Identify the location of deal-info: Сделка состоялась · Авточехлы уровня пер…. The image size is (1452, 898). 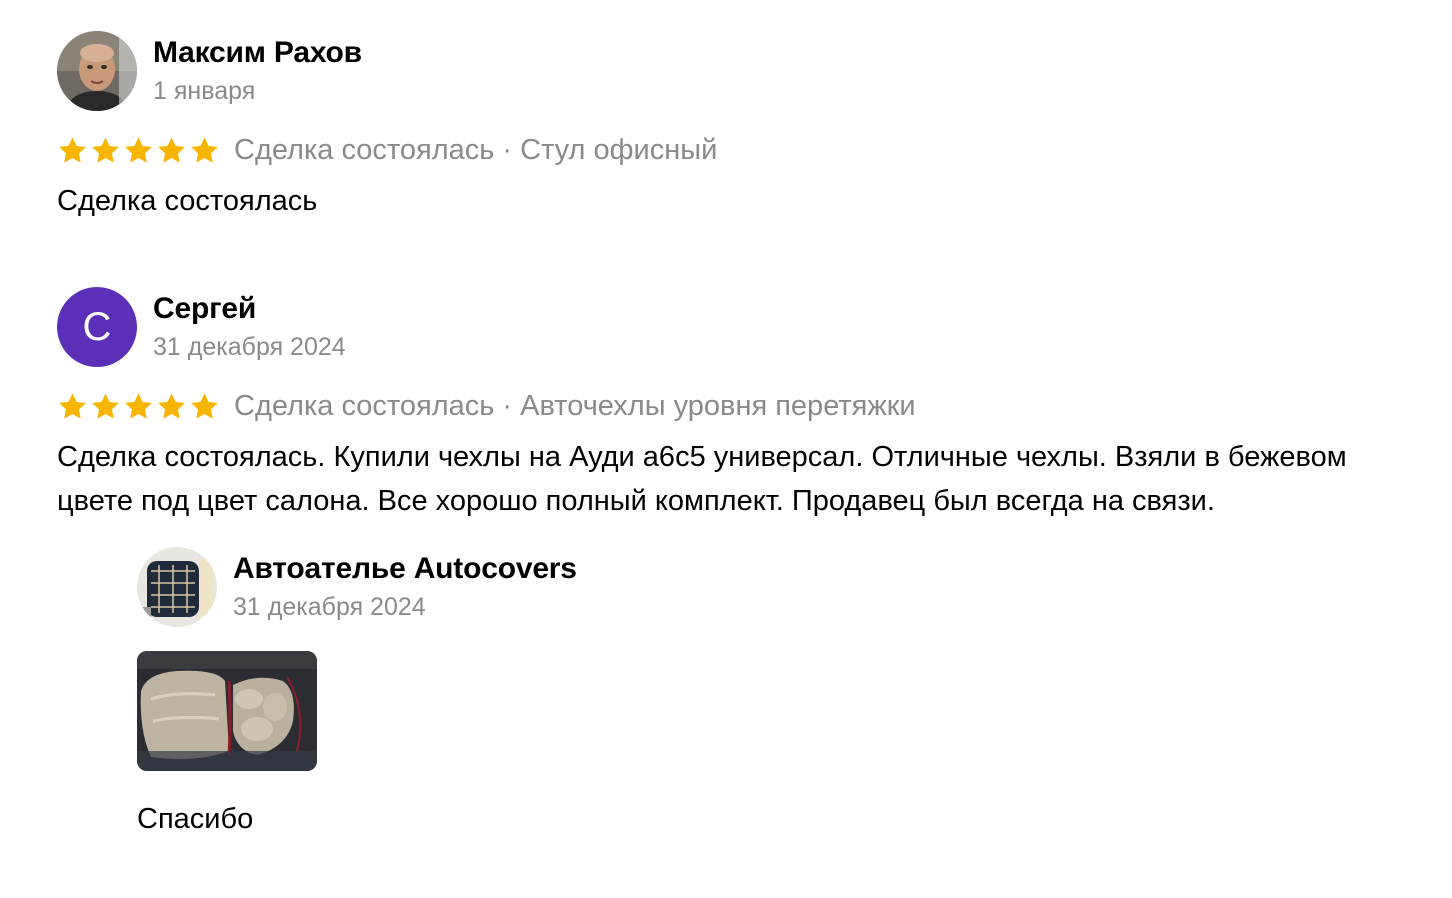
(575, 406).